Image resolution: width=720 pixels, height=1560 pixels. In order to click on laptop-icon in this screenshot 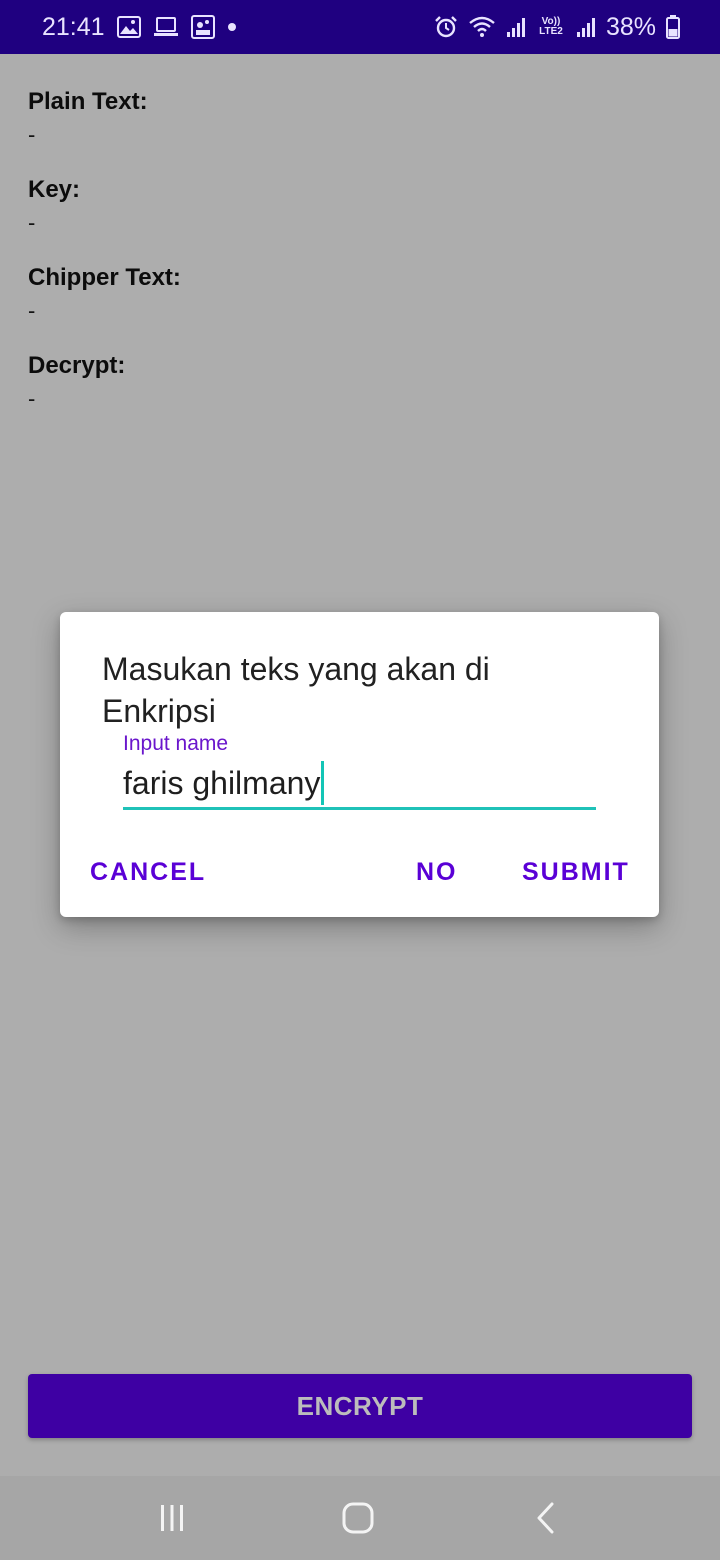, I will do `click(166, 27)`.